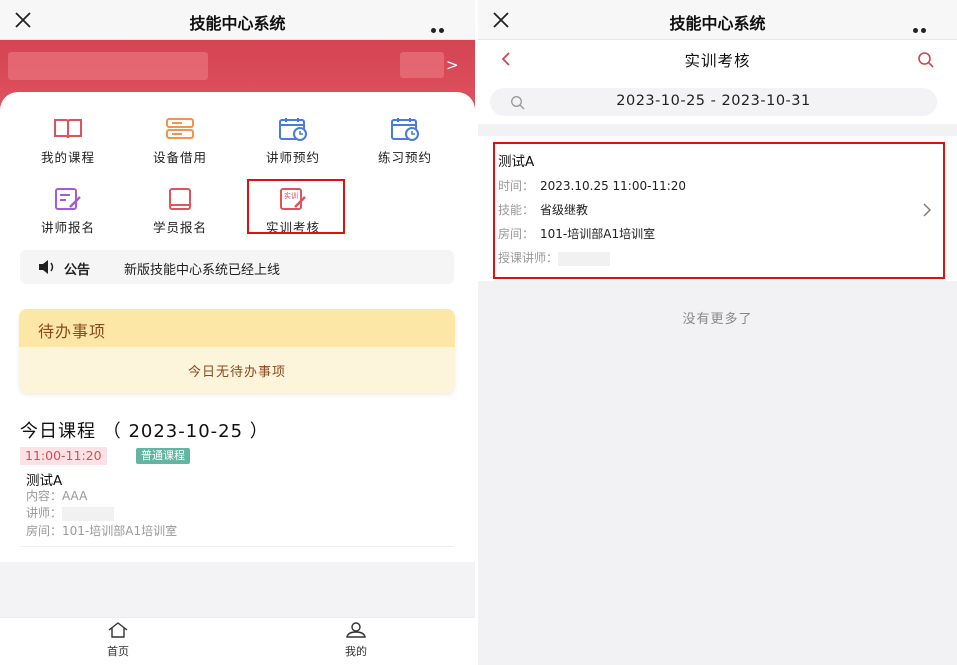 This screenshot has height=665, width=957. Describe the element at coordinates (180, 211) in the screenshot. I see `grid-item-student-signup: 学员报名` at that location.